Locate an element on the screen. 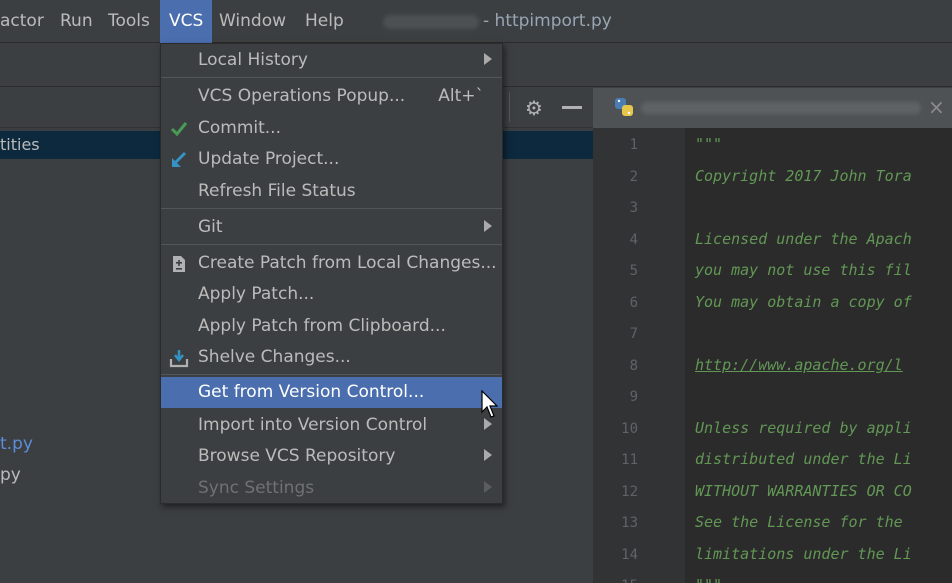  menu-item-vcs-operations-popup: VCS Operations Popup... Alt+` is located at coordinates (331, 96).